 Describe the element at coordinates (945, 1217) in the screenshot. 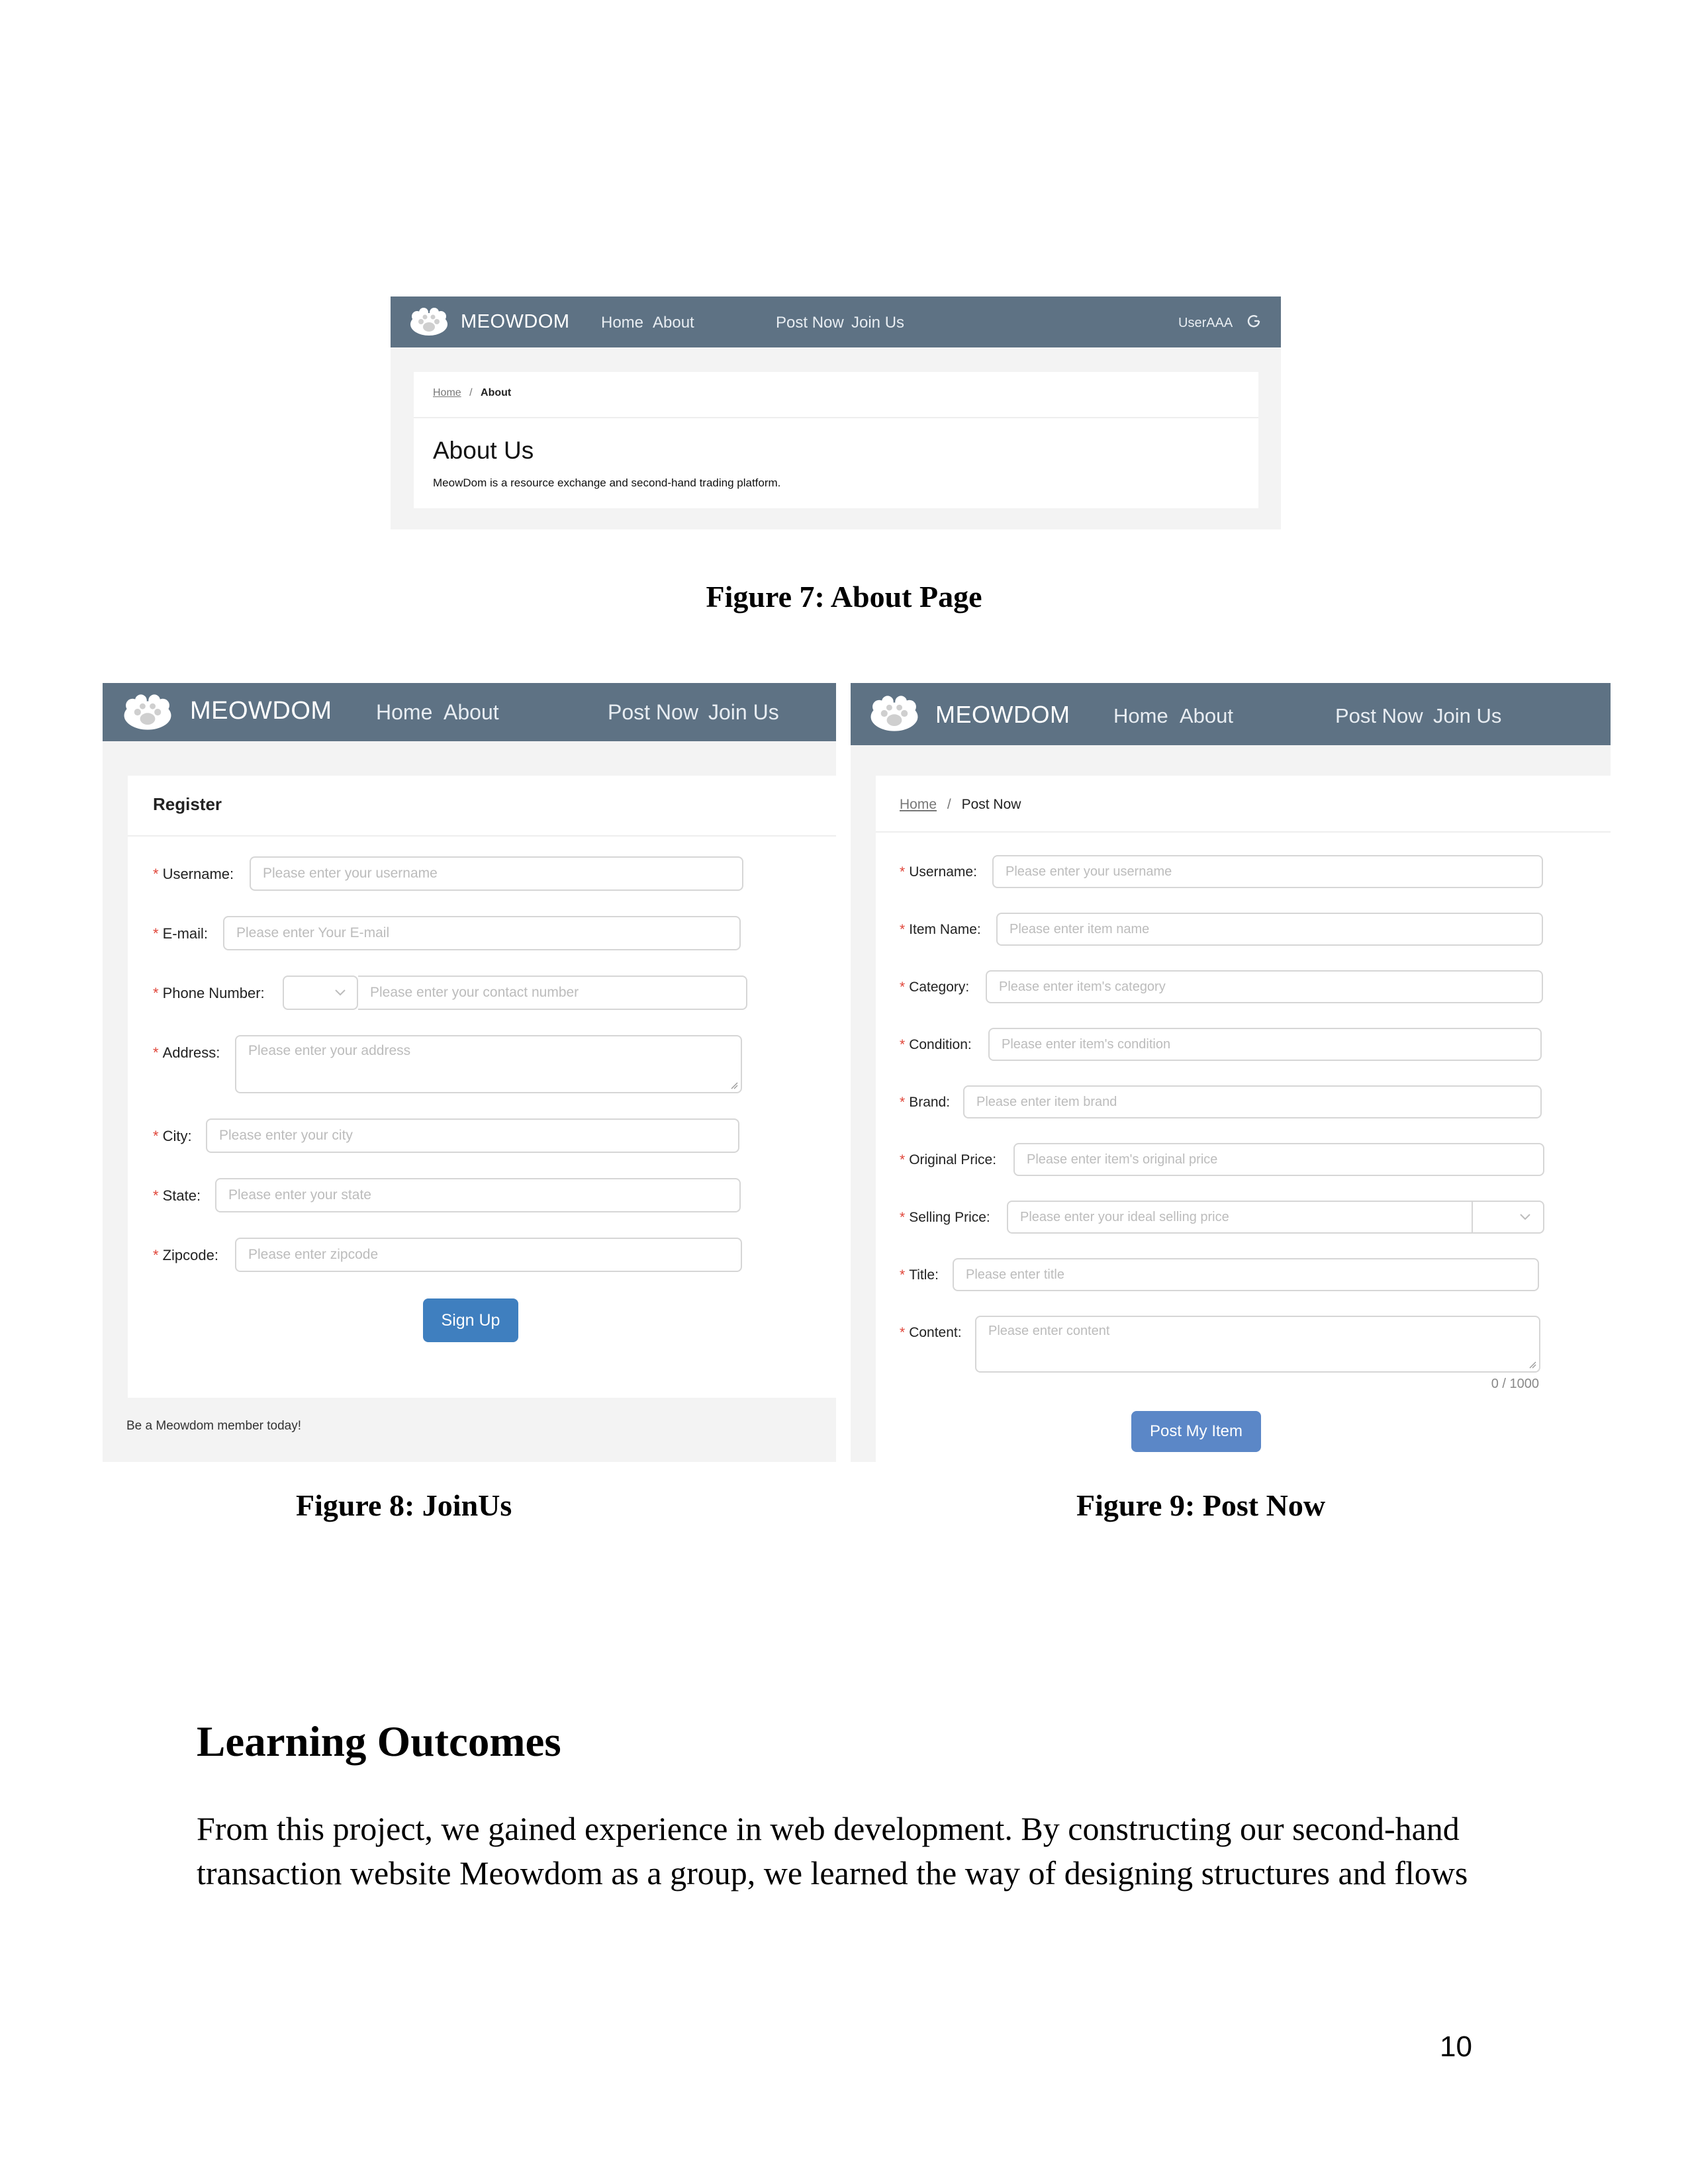

I see `selling-price-label: * Selling Price:` at that location.